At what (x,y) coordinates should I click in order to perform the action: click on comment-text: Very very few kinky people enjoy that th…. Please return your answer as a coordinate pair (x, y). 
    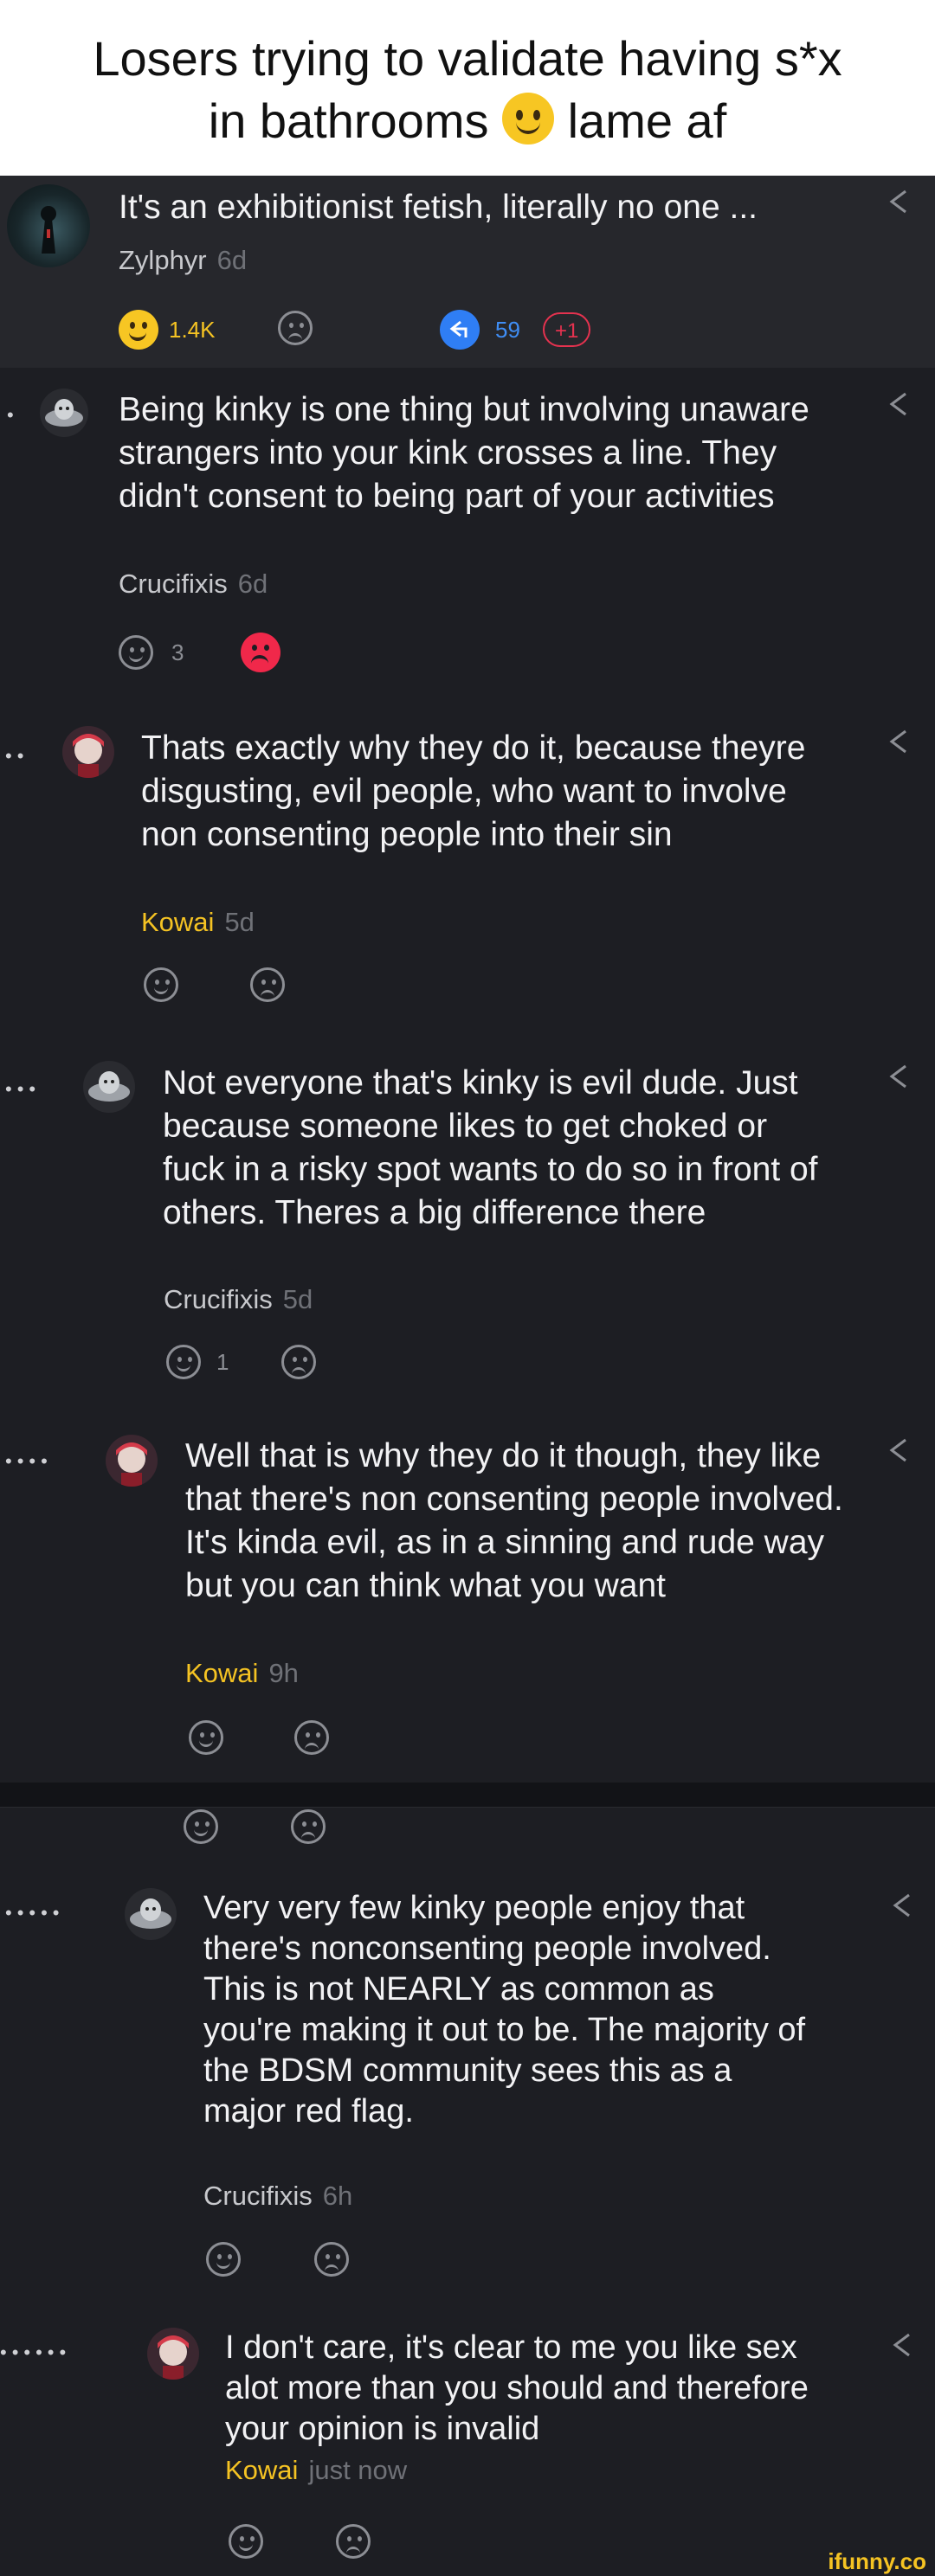
    Looking at the image, I should click on (504, 2010).